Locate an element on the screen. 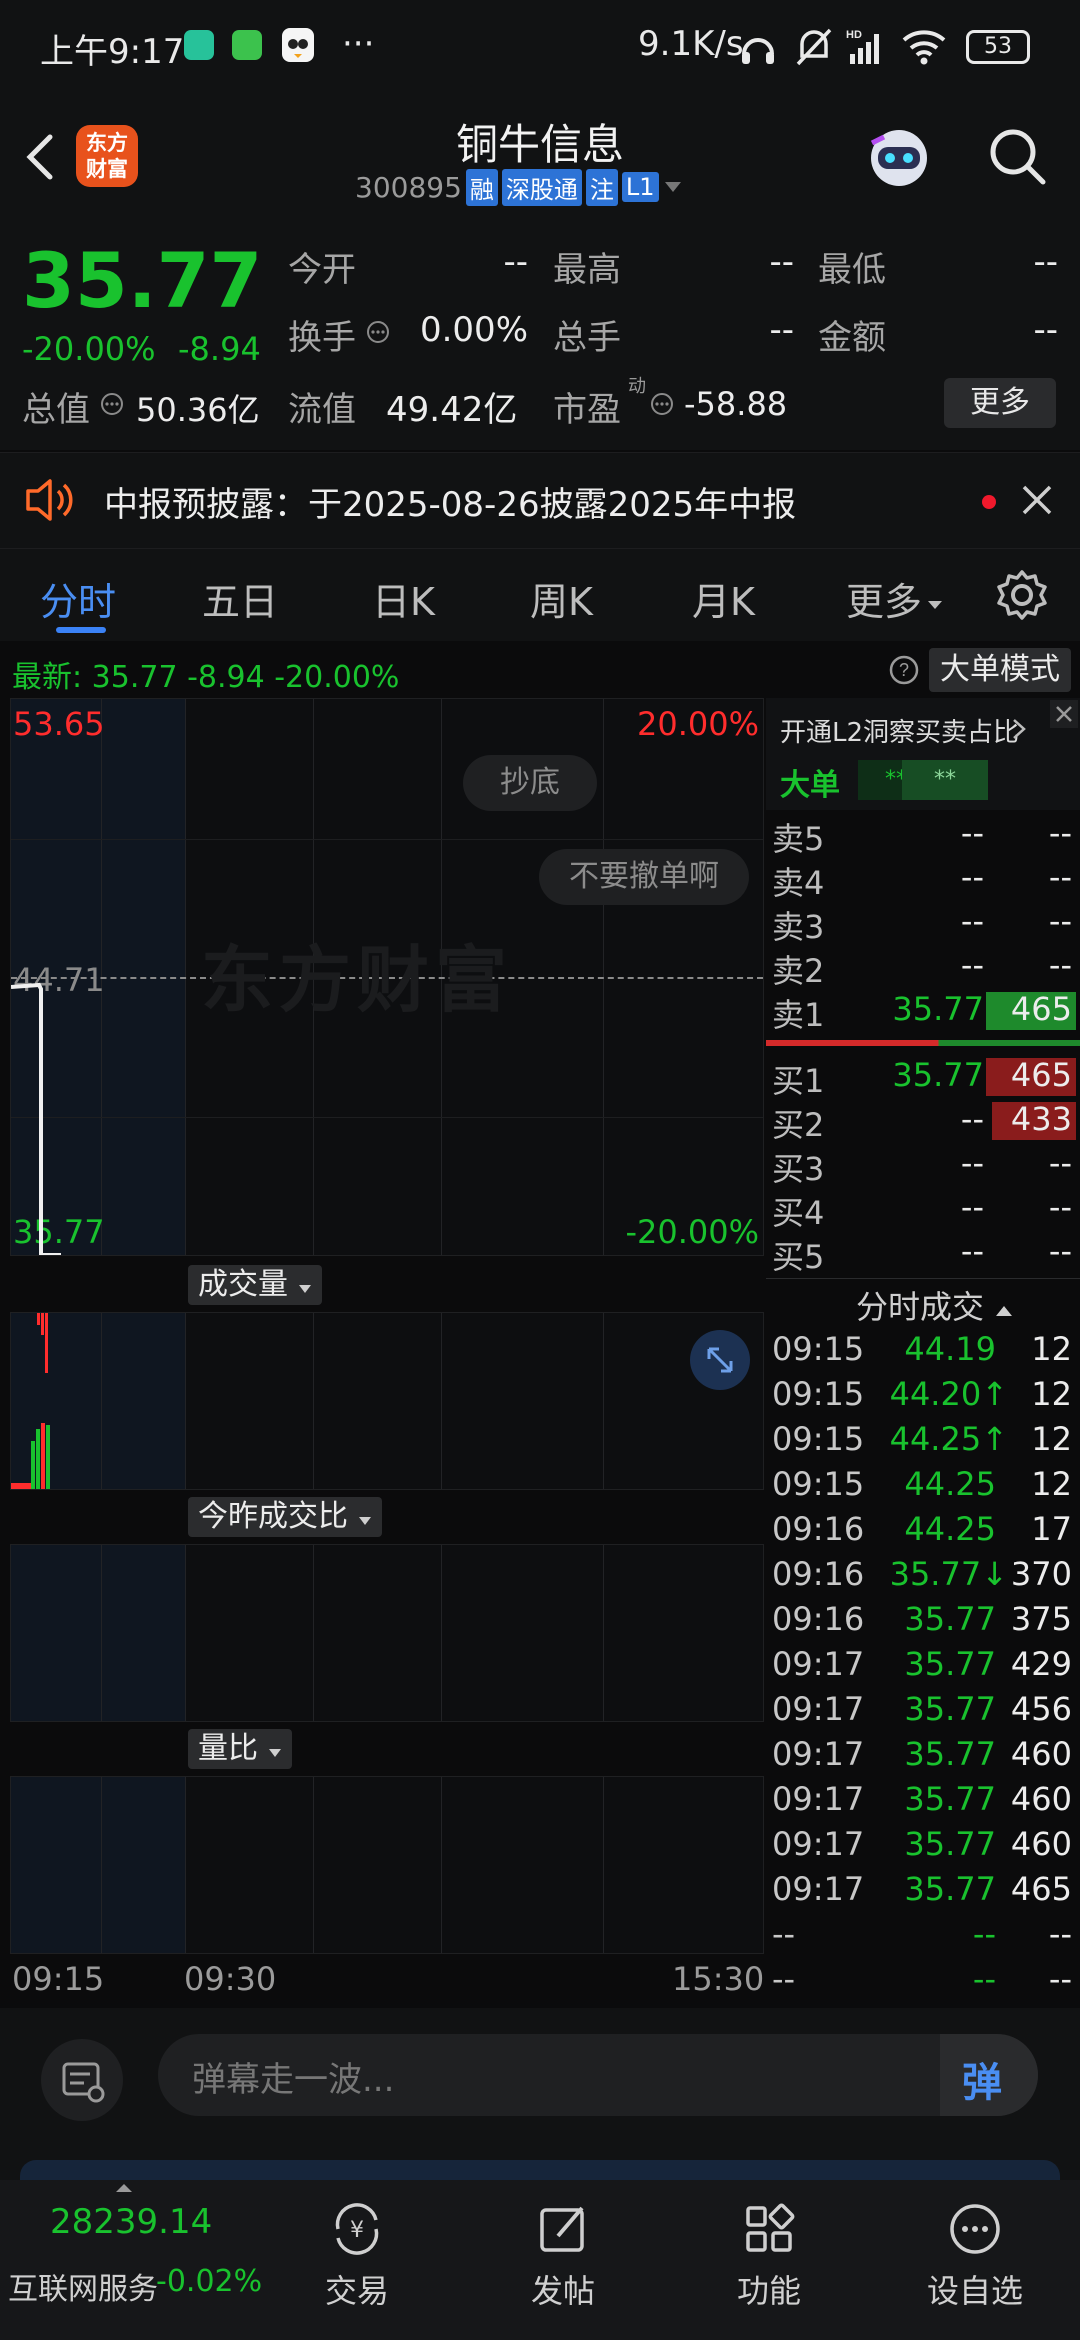 This screenshot has height=2340, width=1080. search-icon is located at coordinates (1017, 156).